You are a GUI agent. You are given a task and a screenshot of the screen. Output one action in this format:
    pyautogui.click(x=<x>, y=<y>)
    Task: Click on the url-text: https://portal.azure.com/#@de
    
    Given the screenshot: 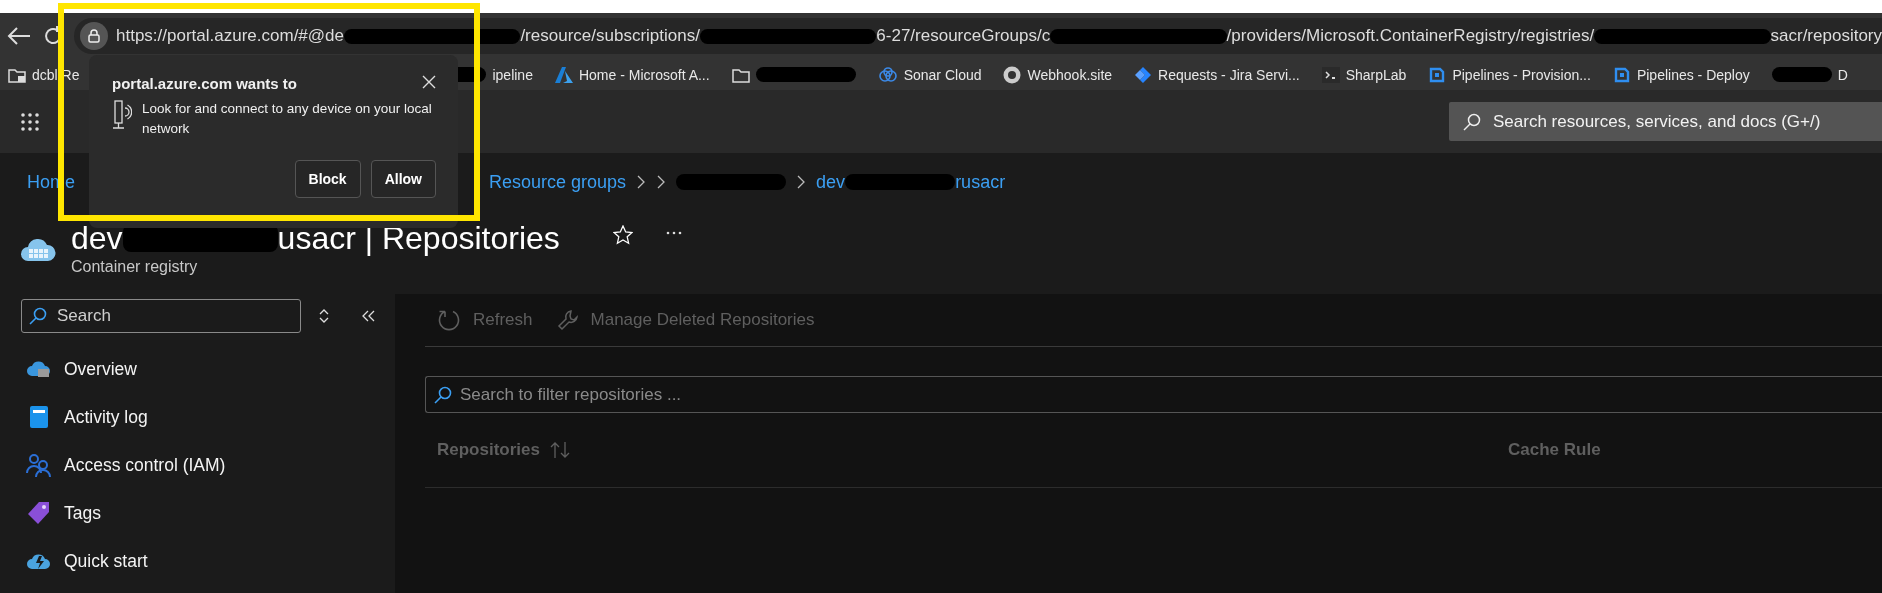 What is the action you would take?
    pyautogui.click(x=230, y=36)
    